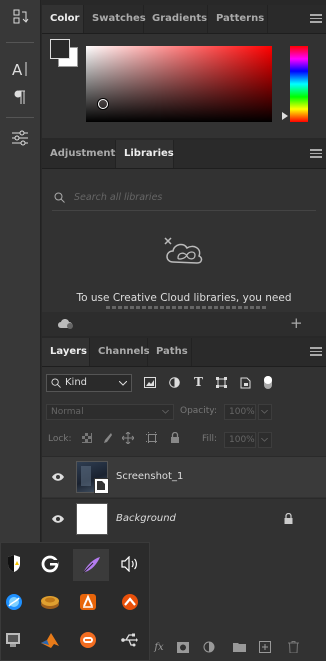  Describe the element at coordinates (130, 640) in the screenshot. I see `usb-icon` at that location.